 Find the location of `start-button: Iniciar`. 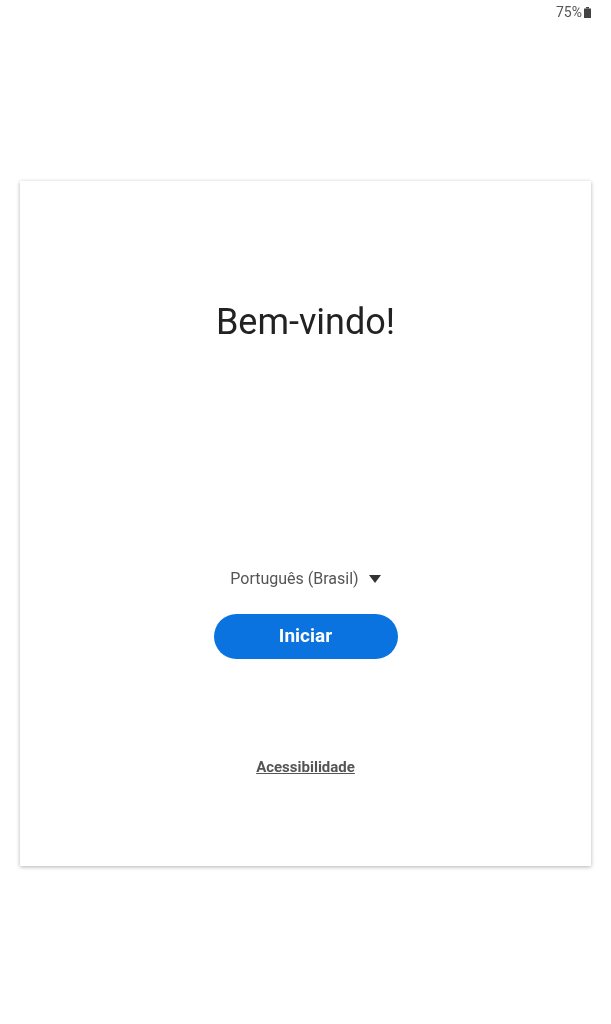

start-button: Iniciar is located at coordinates (305, 636).